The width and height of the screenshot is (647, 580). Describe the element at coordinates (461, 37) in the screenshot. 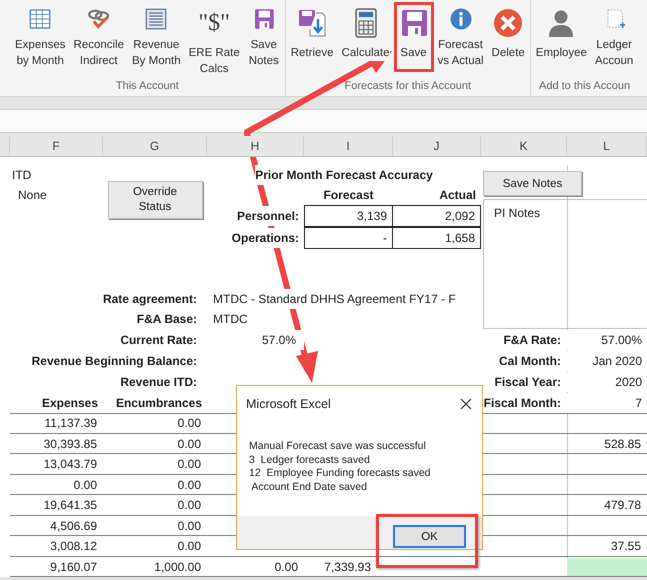

I see `ribbon-button: Forecast vs Actual` at that location.